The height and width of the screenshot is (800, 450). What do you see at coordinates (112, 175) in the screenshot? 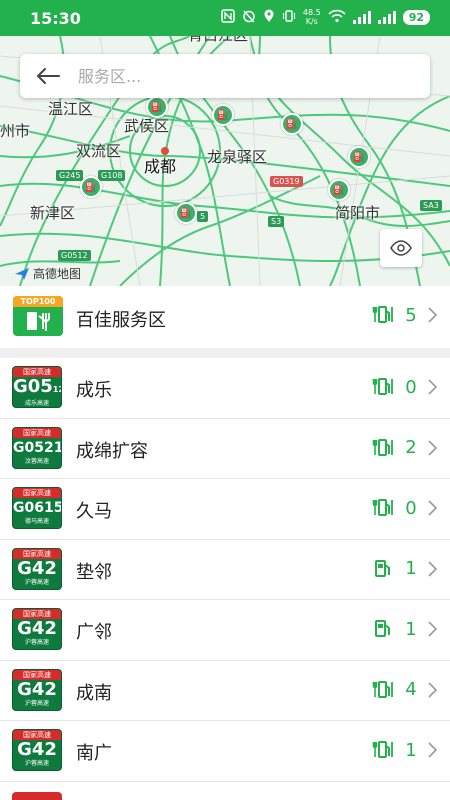
I see `road-badge-g108: G108` at bounding box center [112, 175].